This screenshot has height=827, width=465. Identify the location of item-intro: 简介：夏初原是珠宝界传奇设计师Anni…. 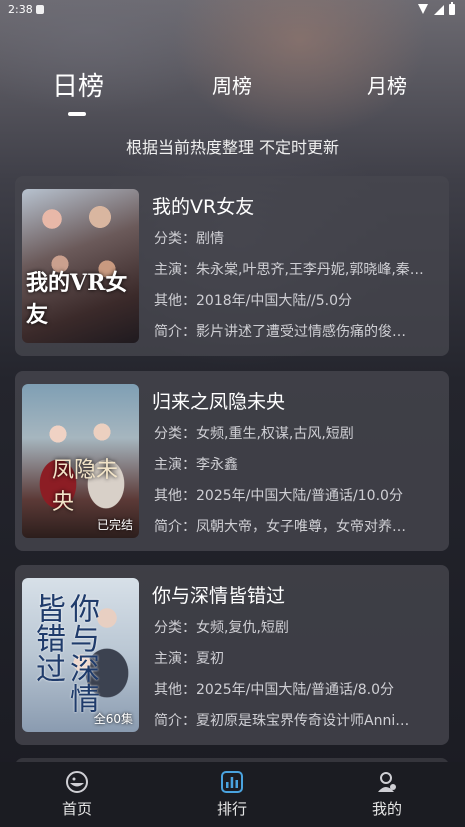
(282, 721).